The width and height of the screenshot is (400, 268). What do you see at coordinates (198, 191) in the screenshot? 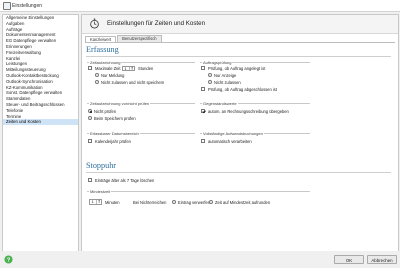
I see `group-mindestzeit: Mindestzeit` at bounding box center [198, 191].